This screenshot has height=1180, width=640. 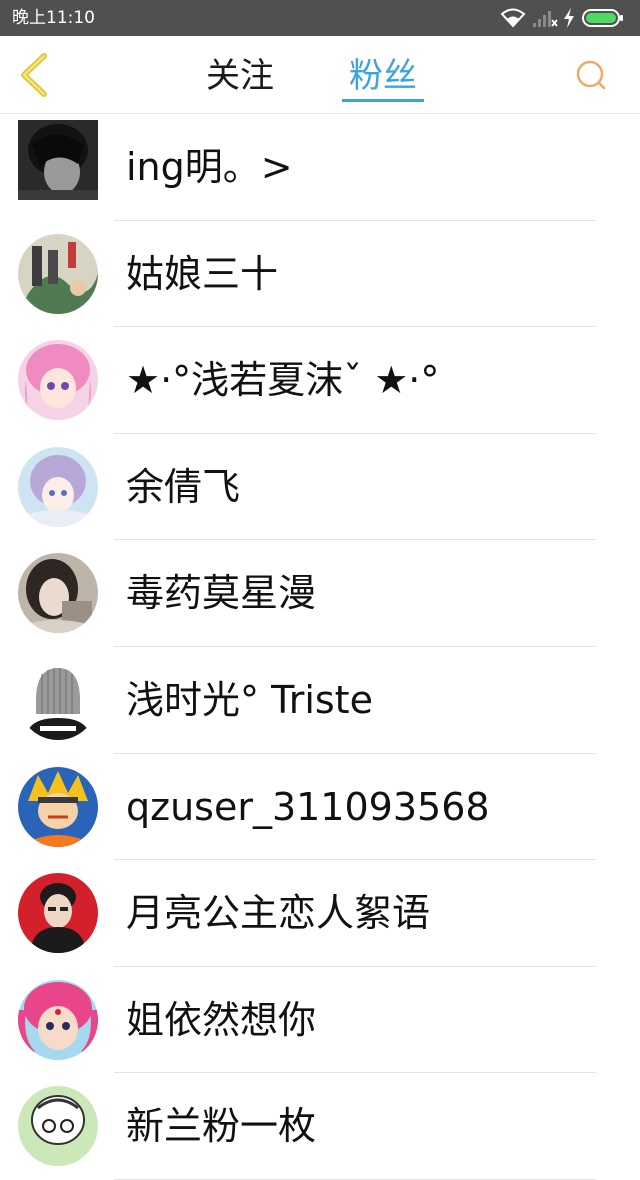 I want to click on fan-name: 毒药莫星漫, so click(x=221, y=593).